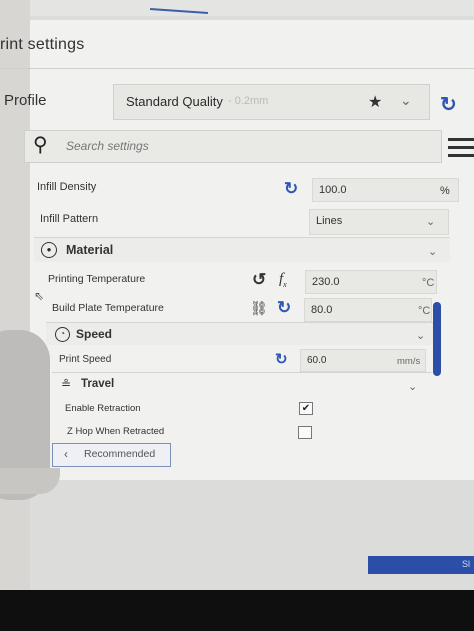  What do you see at coordinates (97, 279) in the screenshot?
I see `printing-temperature-label: Printing Temperature` at bounding box center [97, 279].